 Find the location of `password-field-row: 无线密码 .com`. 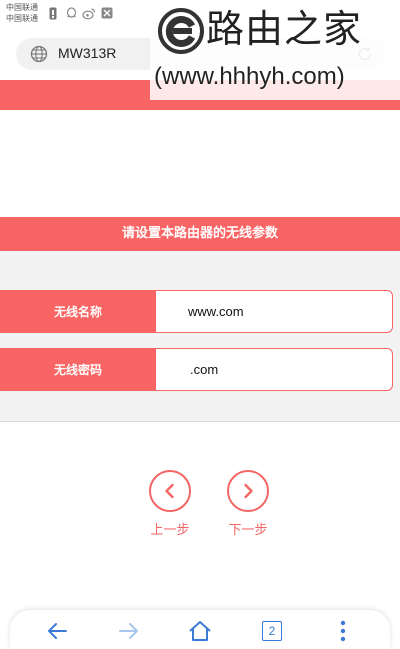

password-field-row: 无线密码 .com is located at coordinates (196, 369).